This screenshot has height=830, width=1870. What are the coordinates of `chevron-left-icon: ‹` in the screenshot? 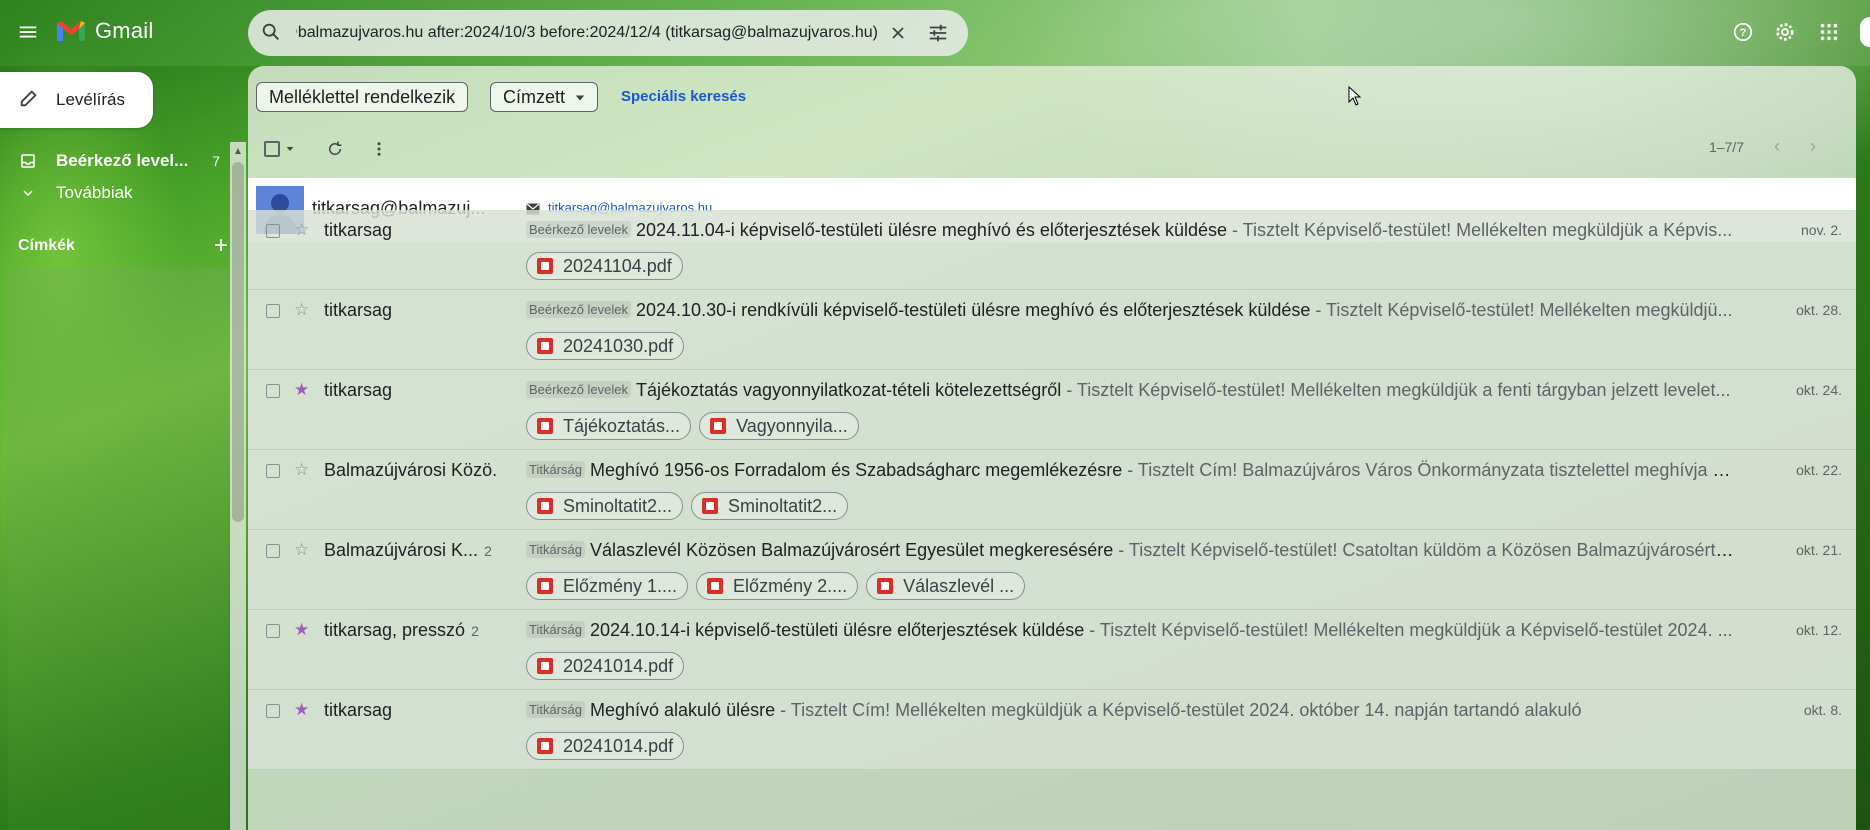 It's located at (1777, 146).